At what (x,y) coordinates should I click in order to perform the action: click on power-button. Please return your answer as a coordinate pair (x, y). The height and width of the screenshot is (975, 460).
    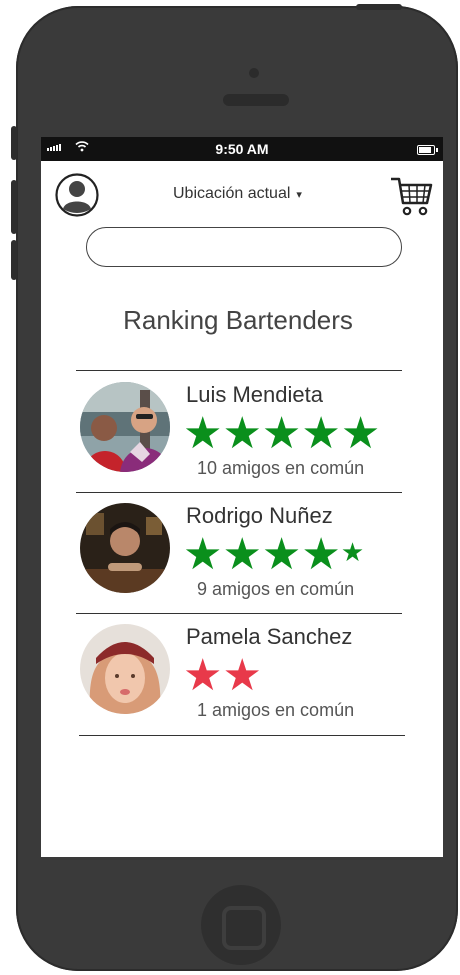
    Looking at the image, I should click on (379, 7).